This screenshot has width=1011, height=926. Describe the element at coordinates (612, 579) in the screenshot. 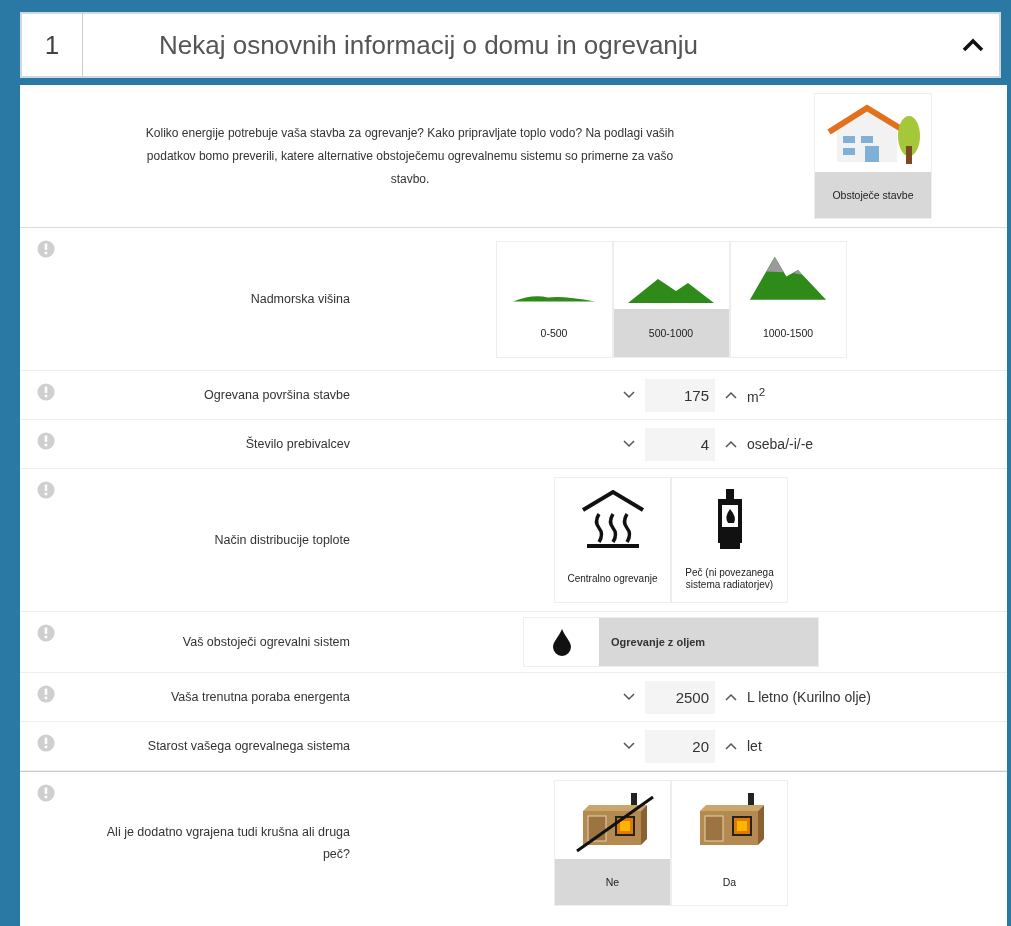

I see `tile-label: Centralno ogrevanje` at that location.